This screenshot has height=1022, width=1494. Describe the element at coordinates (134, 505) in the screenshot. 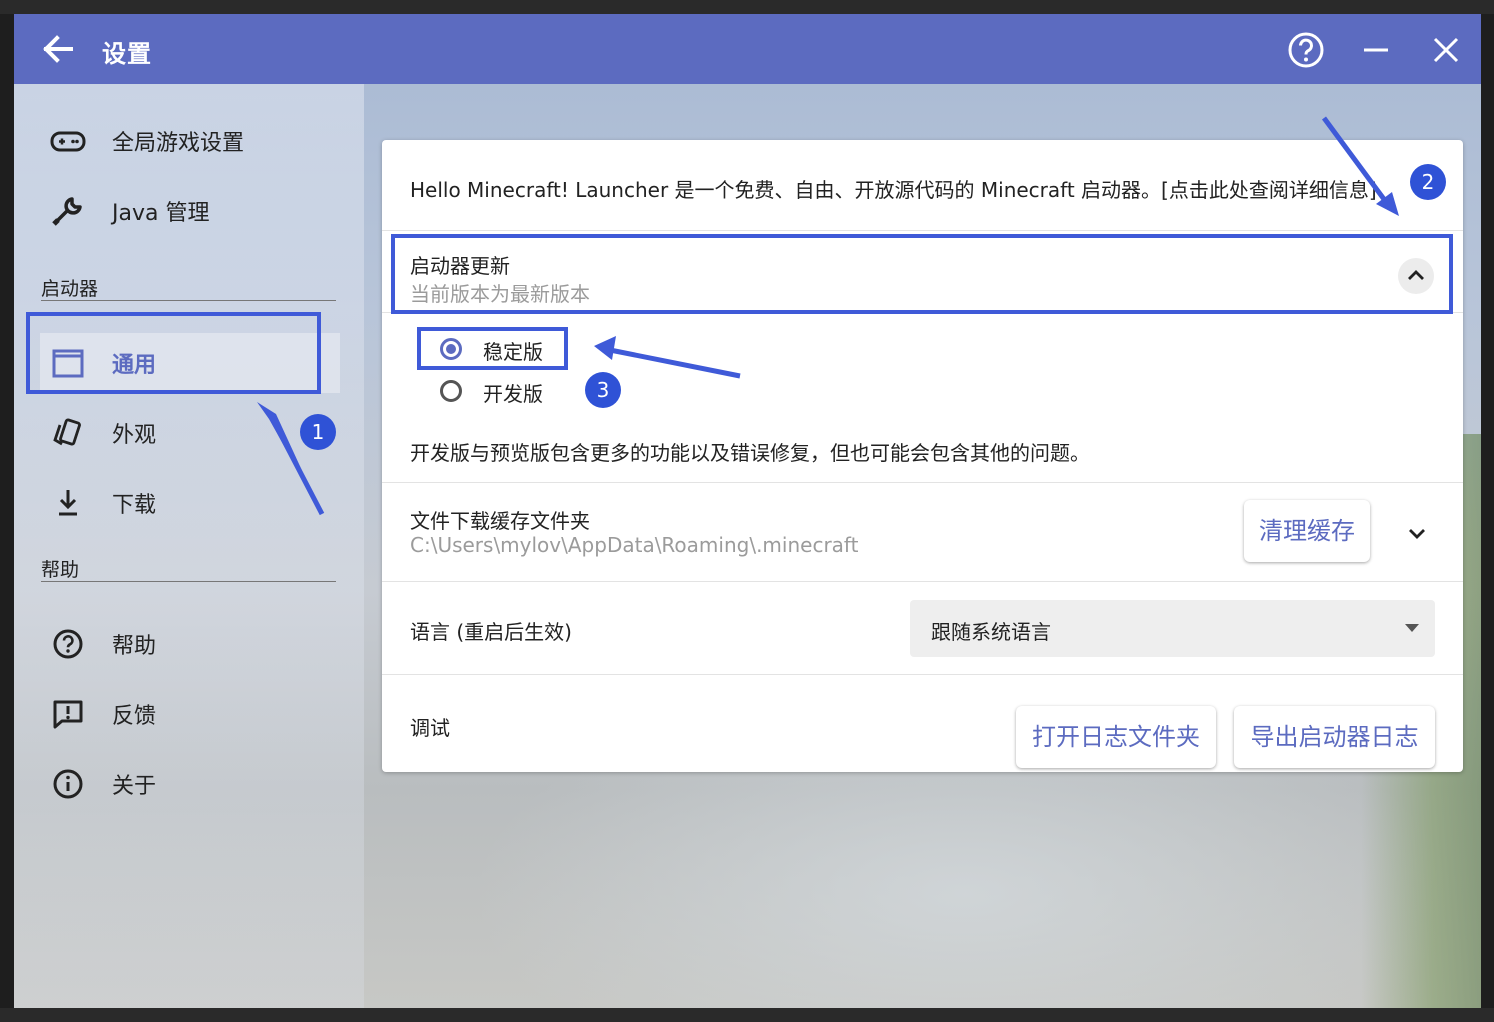

I see `sidebar-item-label: 下载` at that location.